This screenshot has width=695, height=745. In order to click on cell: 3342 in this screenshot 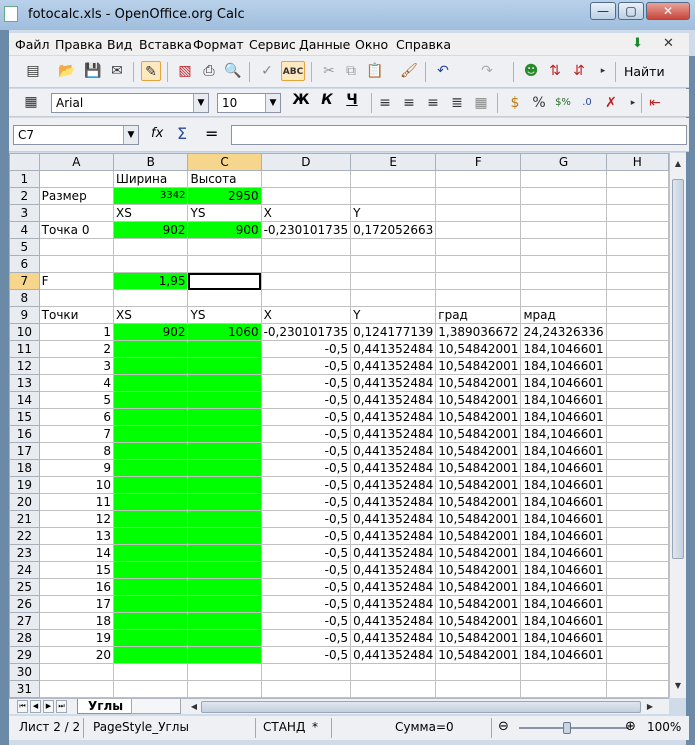, I will do `click(150, 196)`.